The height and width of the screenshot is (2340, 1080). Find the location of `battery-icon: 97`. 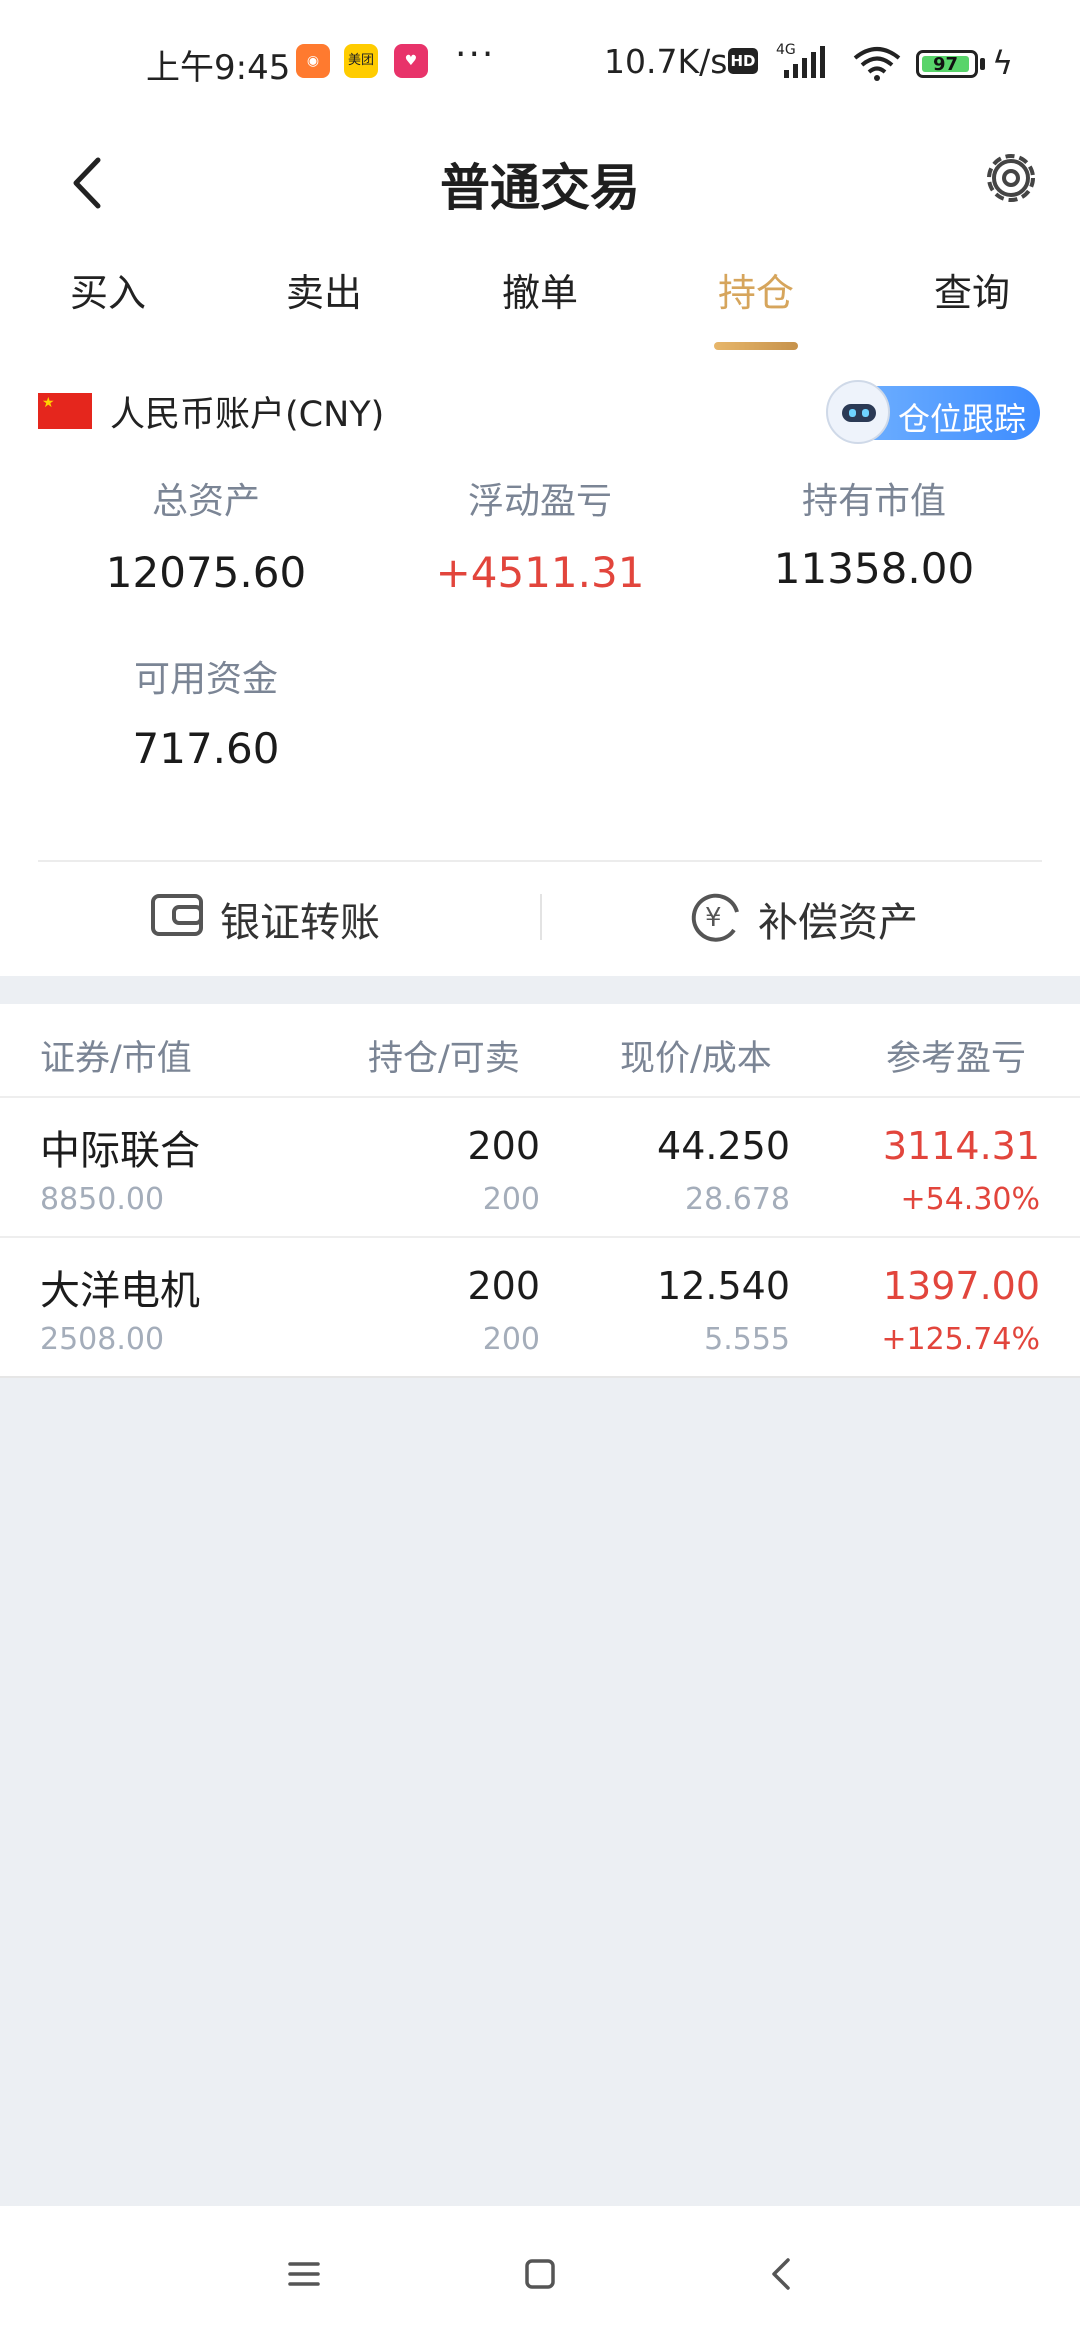

battery-icon: 97 is located at coordinates (947, 64).